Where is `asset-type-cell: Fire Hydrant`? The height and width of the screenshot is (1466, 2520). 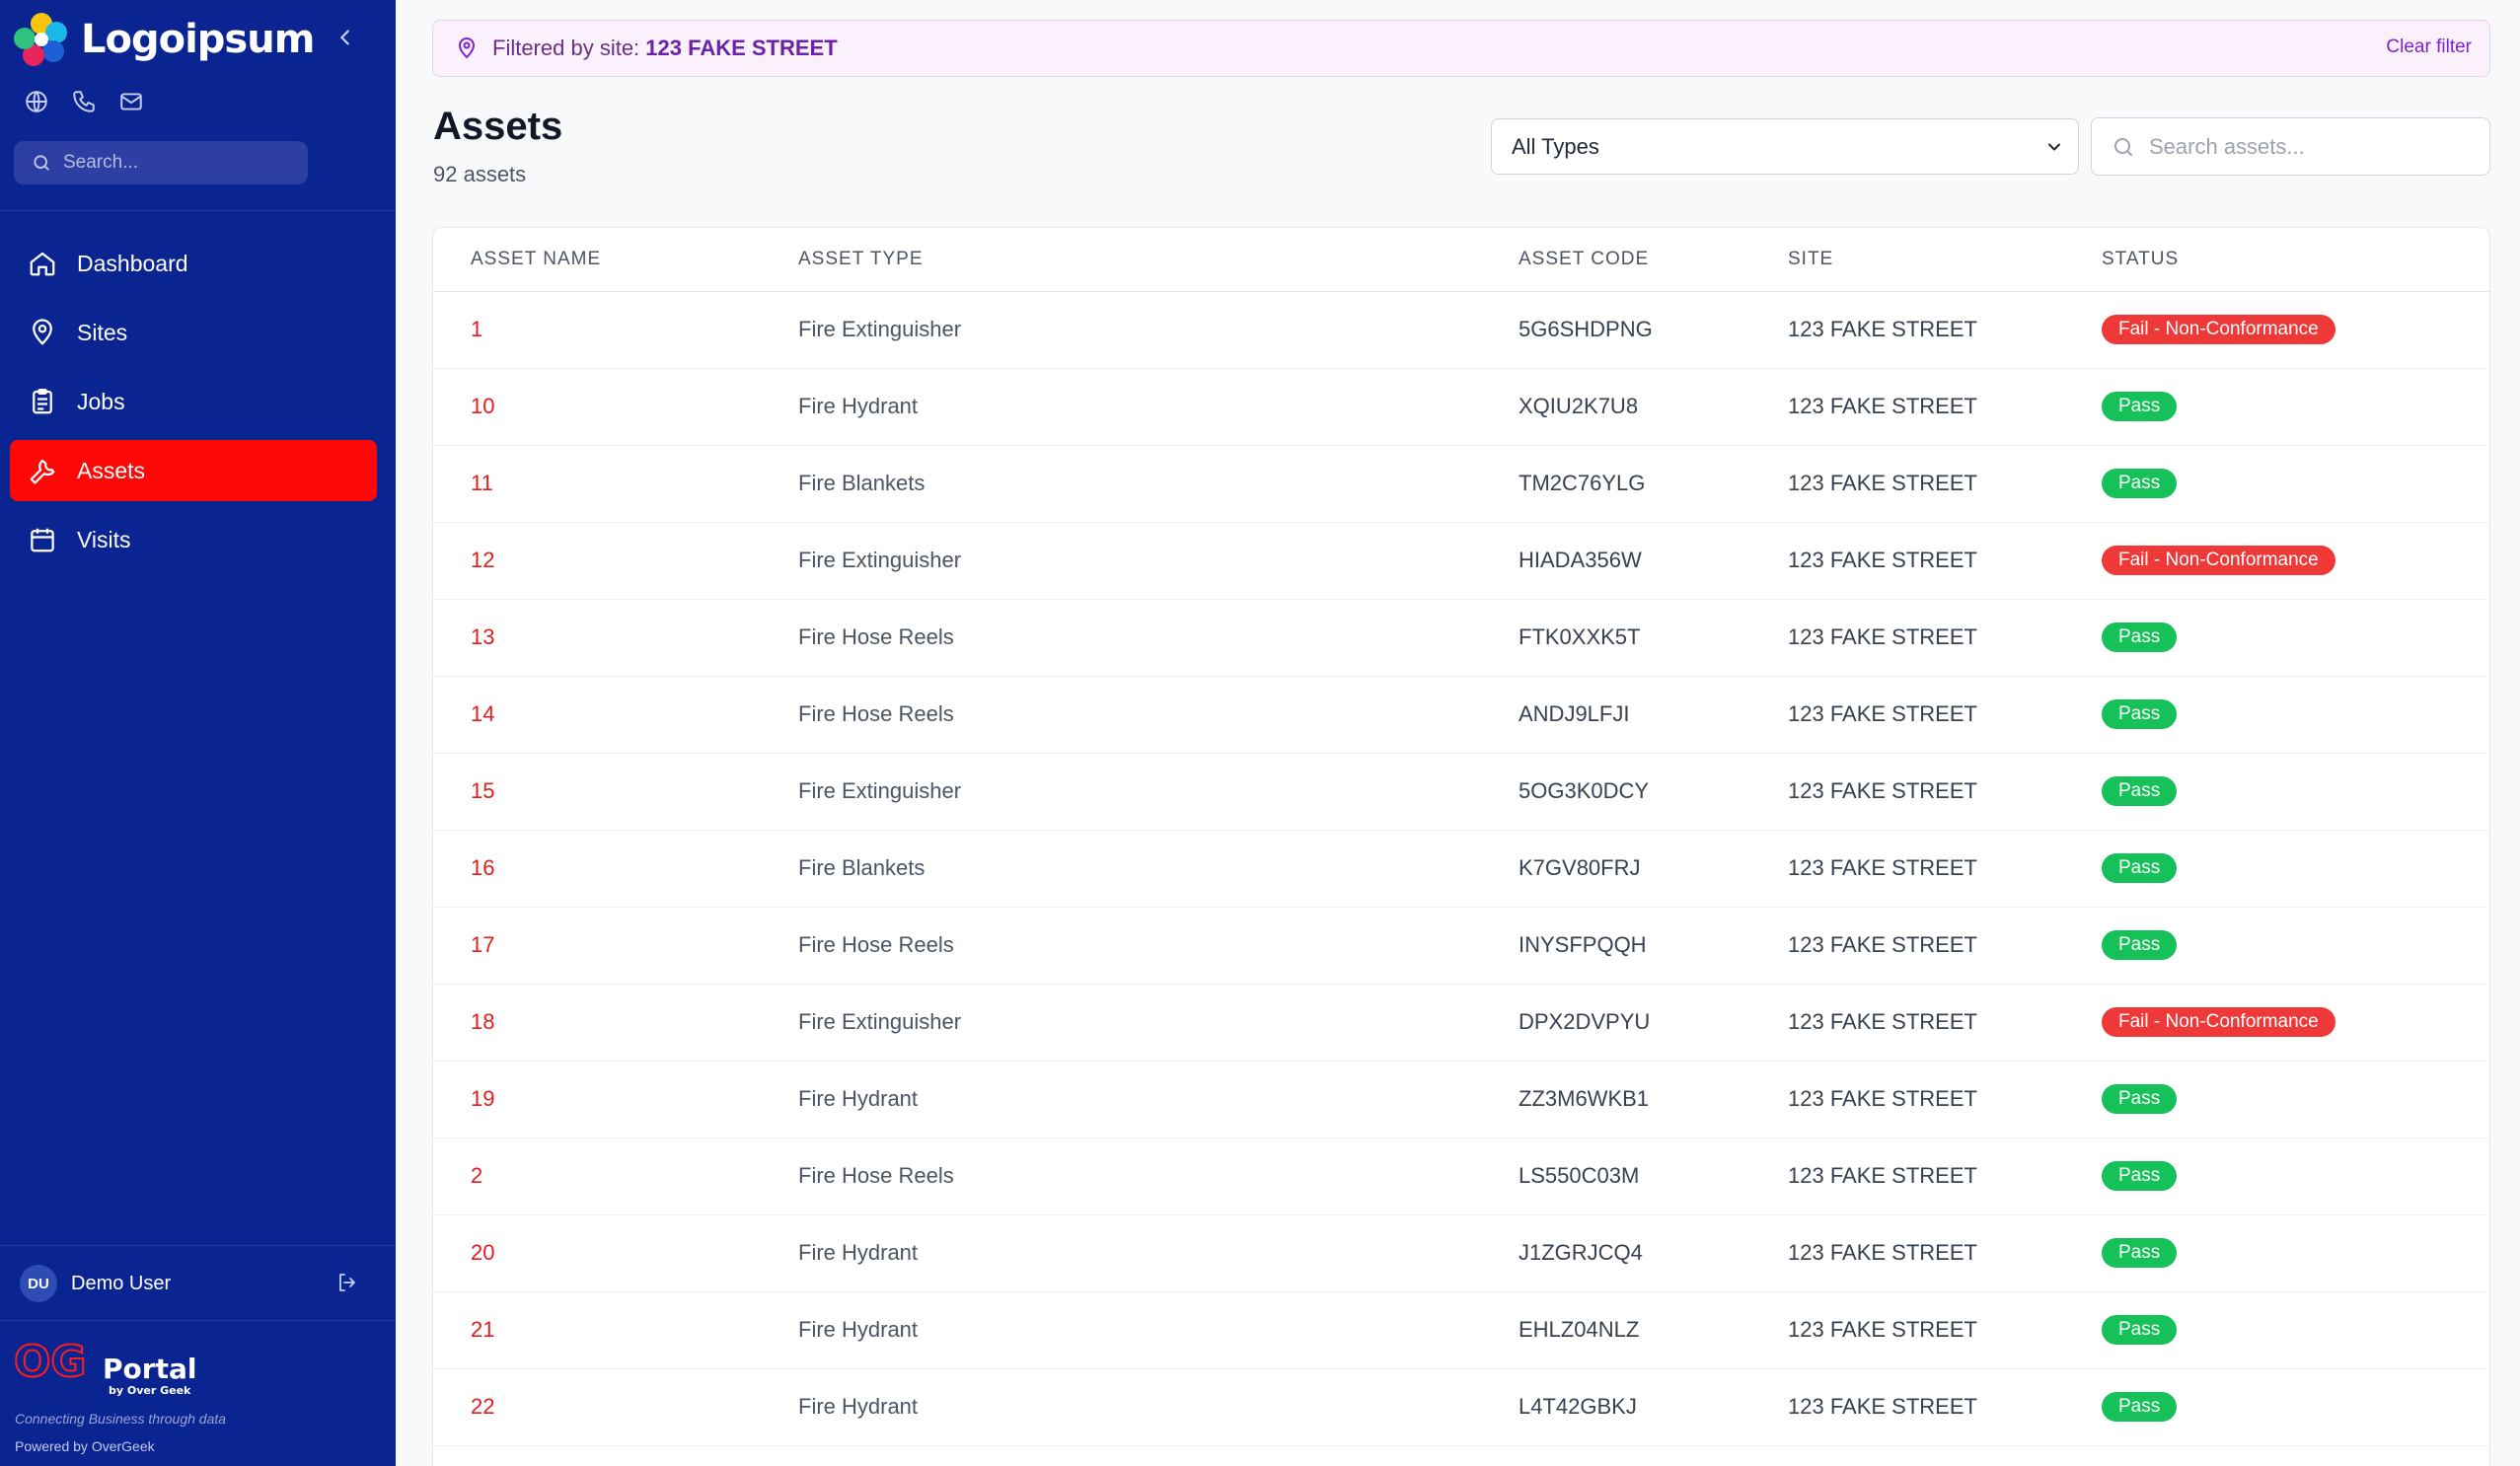 asset-type-cell: Fire Hydrant is located at coordinates (1158, 1253).